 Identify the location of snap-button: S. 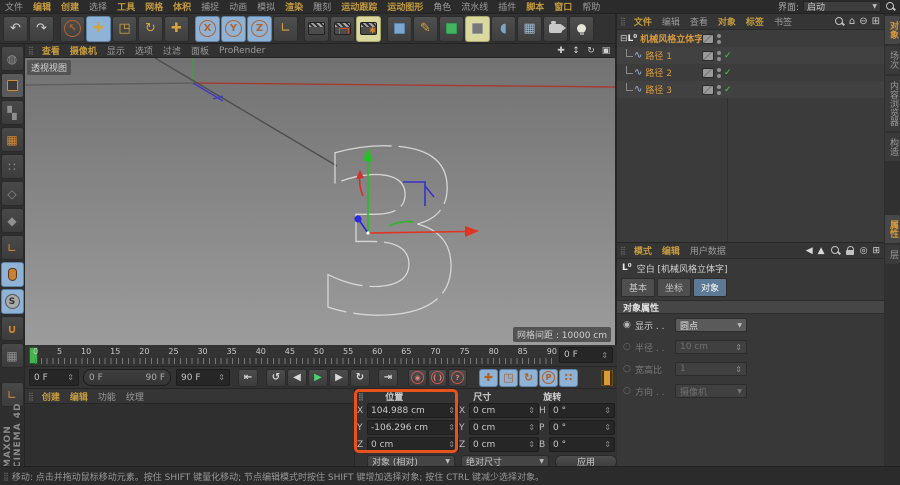
(12, 301).